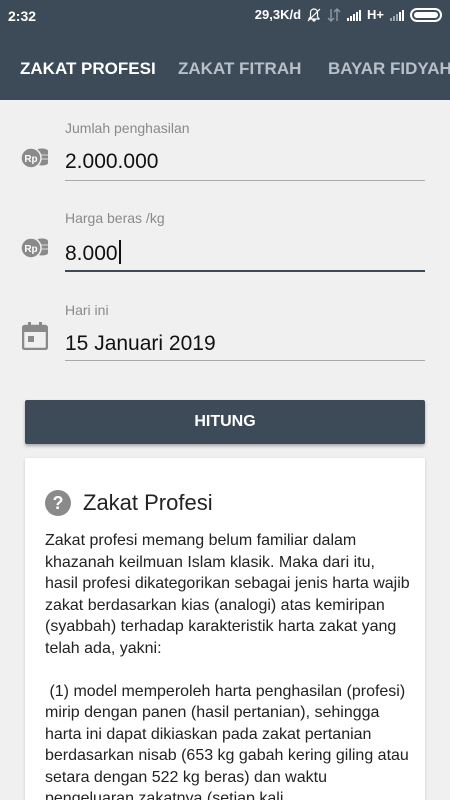 Image resolution: width=450 pixels, height=800 pixels. Describe the element at coordinates (225, 16) in the screenshot. I see `status-bar: 2:32 29,3K/d H+` at that location.